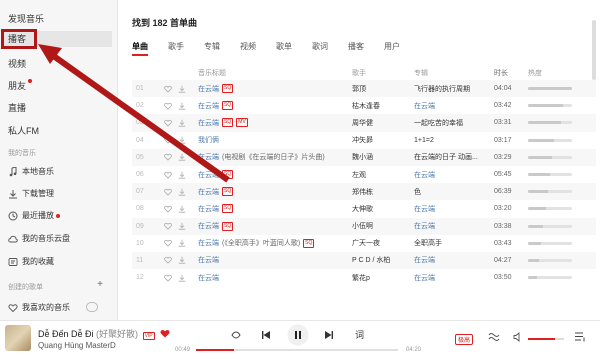 Image resolution: width=600 pixels, height=359 pixels. Describe the element at coordinates (18, 338) in the screenshot. I see `album-cover` at that location.